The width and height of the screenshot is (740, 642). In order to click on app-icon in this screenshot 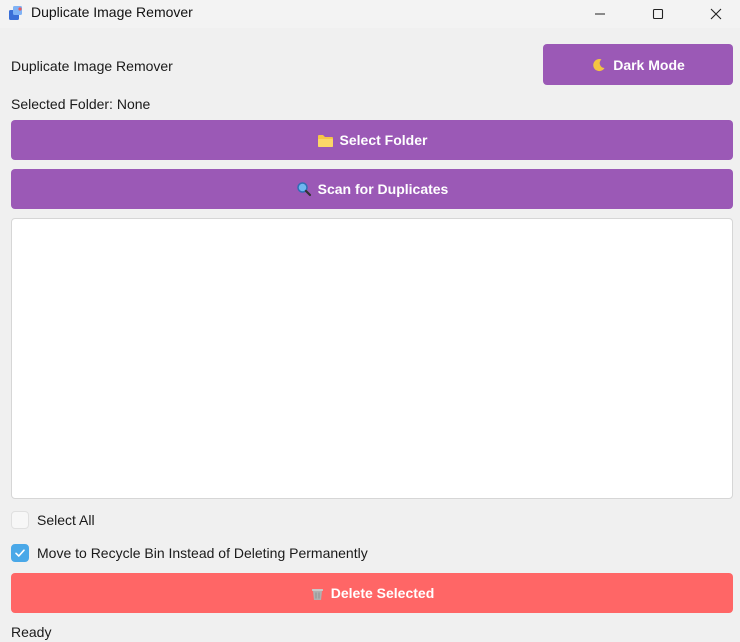, I will do `click(16, 13)`.